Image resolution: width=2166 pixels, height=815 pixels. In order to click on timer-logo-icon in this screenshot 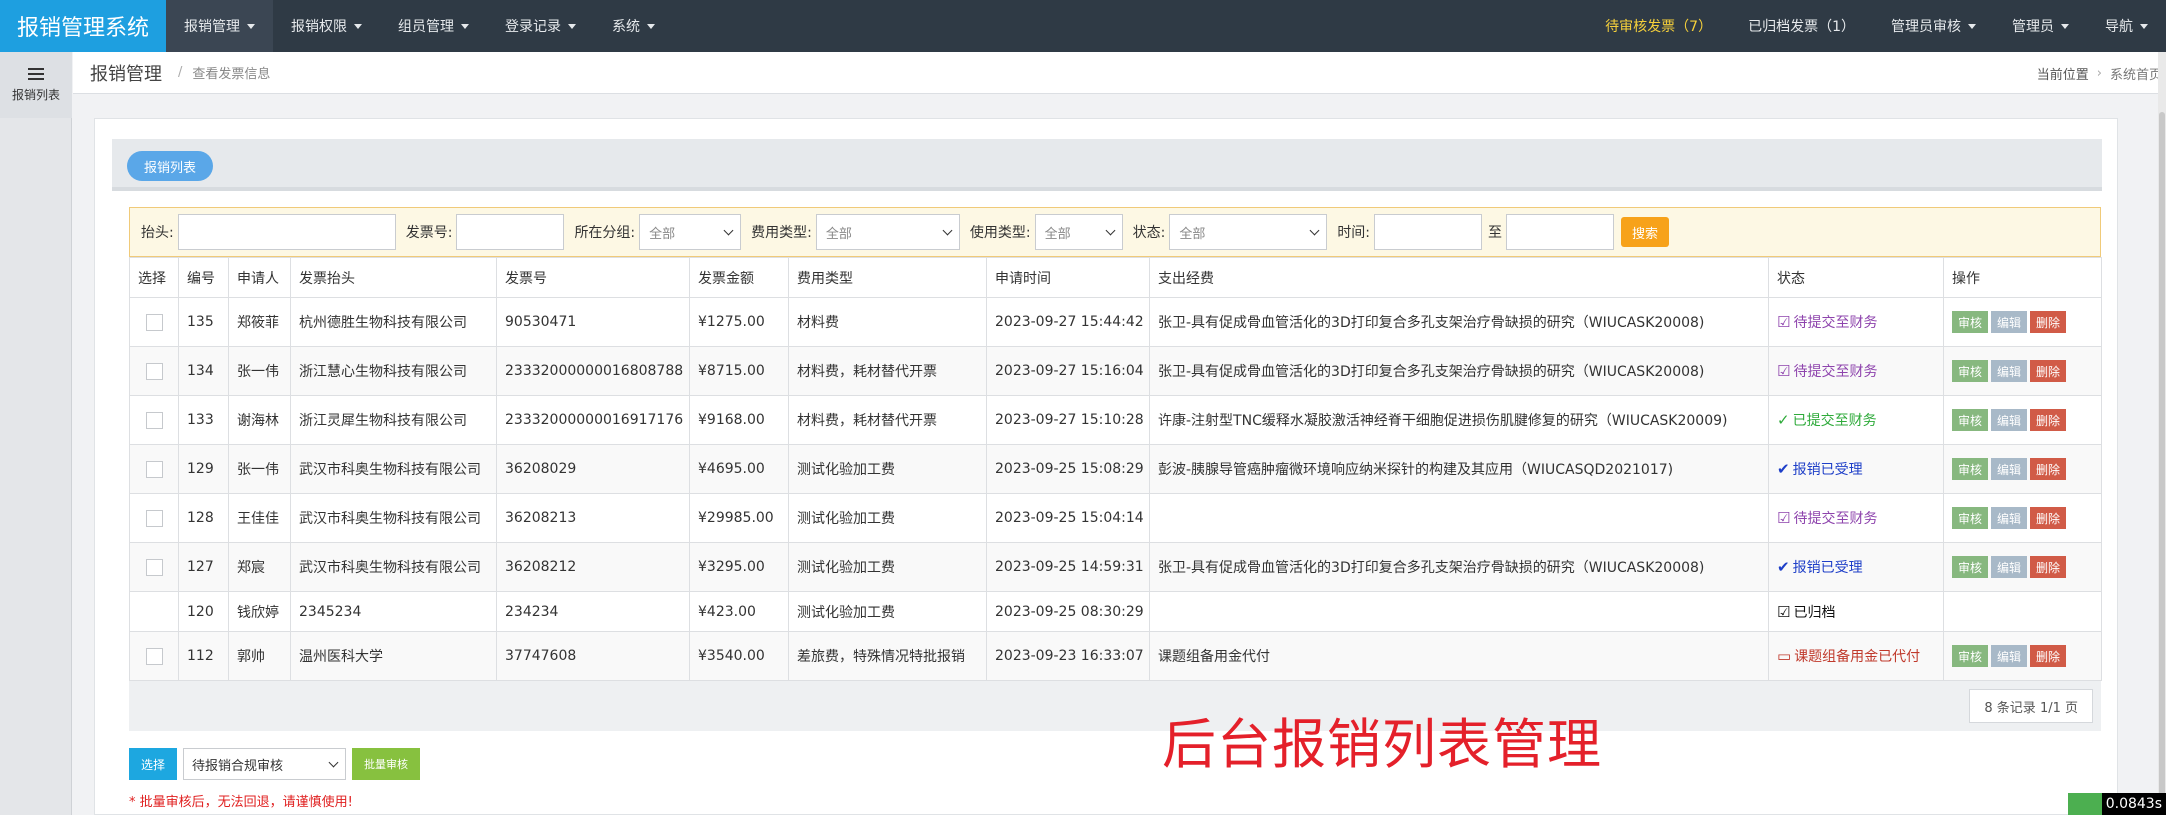, I will do `click(2084, 804)`.